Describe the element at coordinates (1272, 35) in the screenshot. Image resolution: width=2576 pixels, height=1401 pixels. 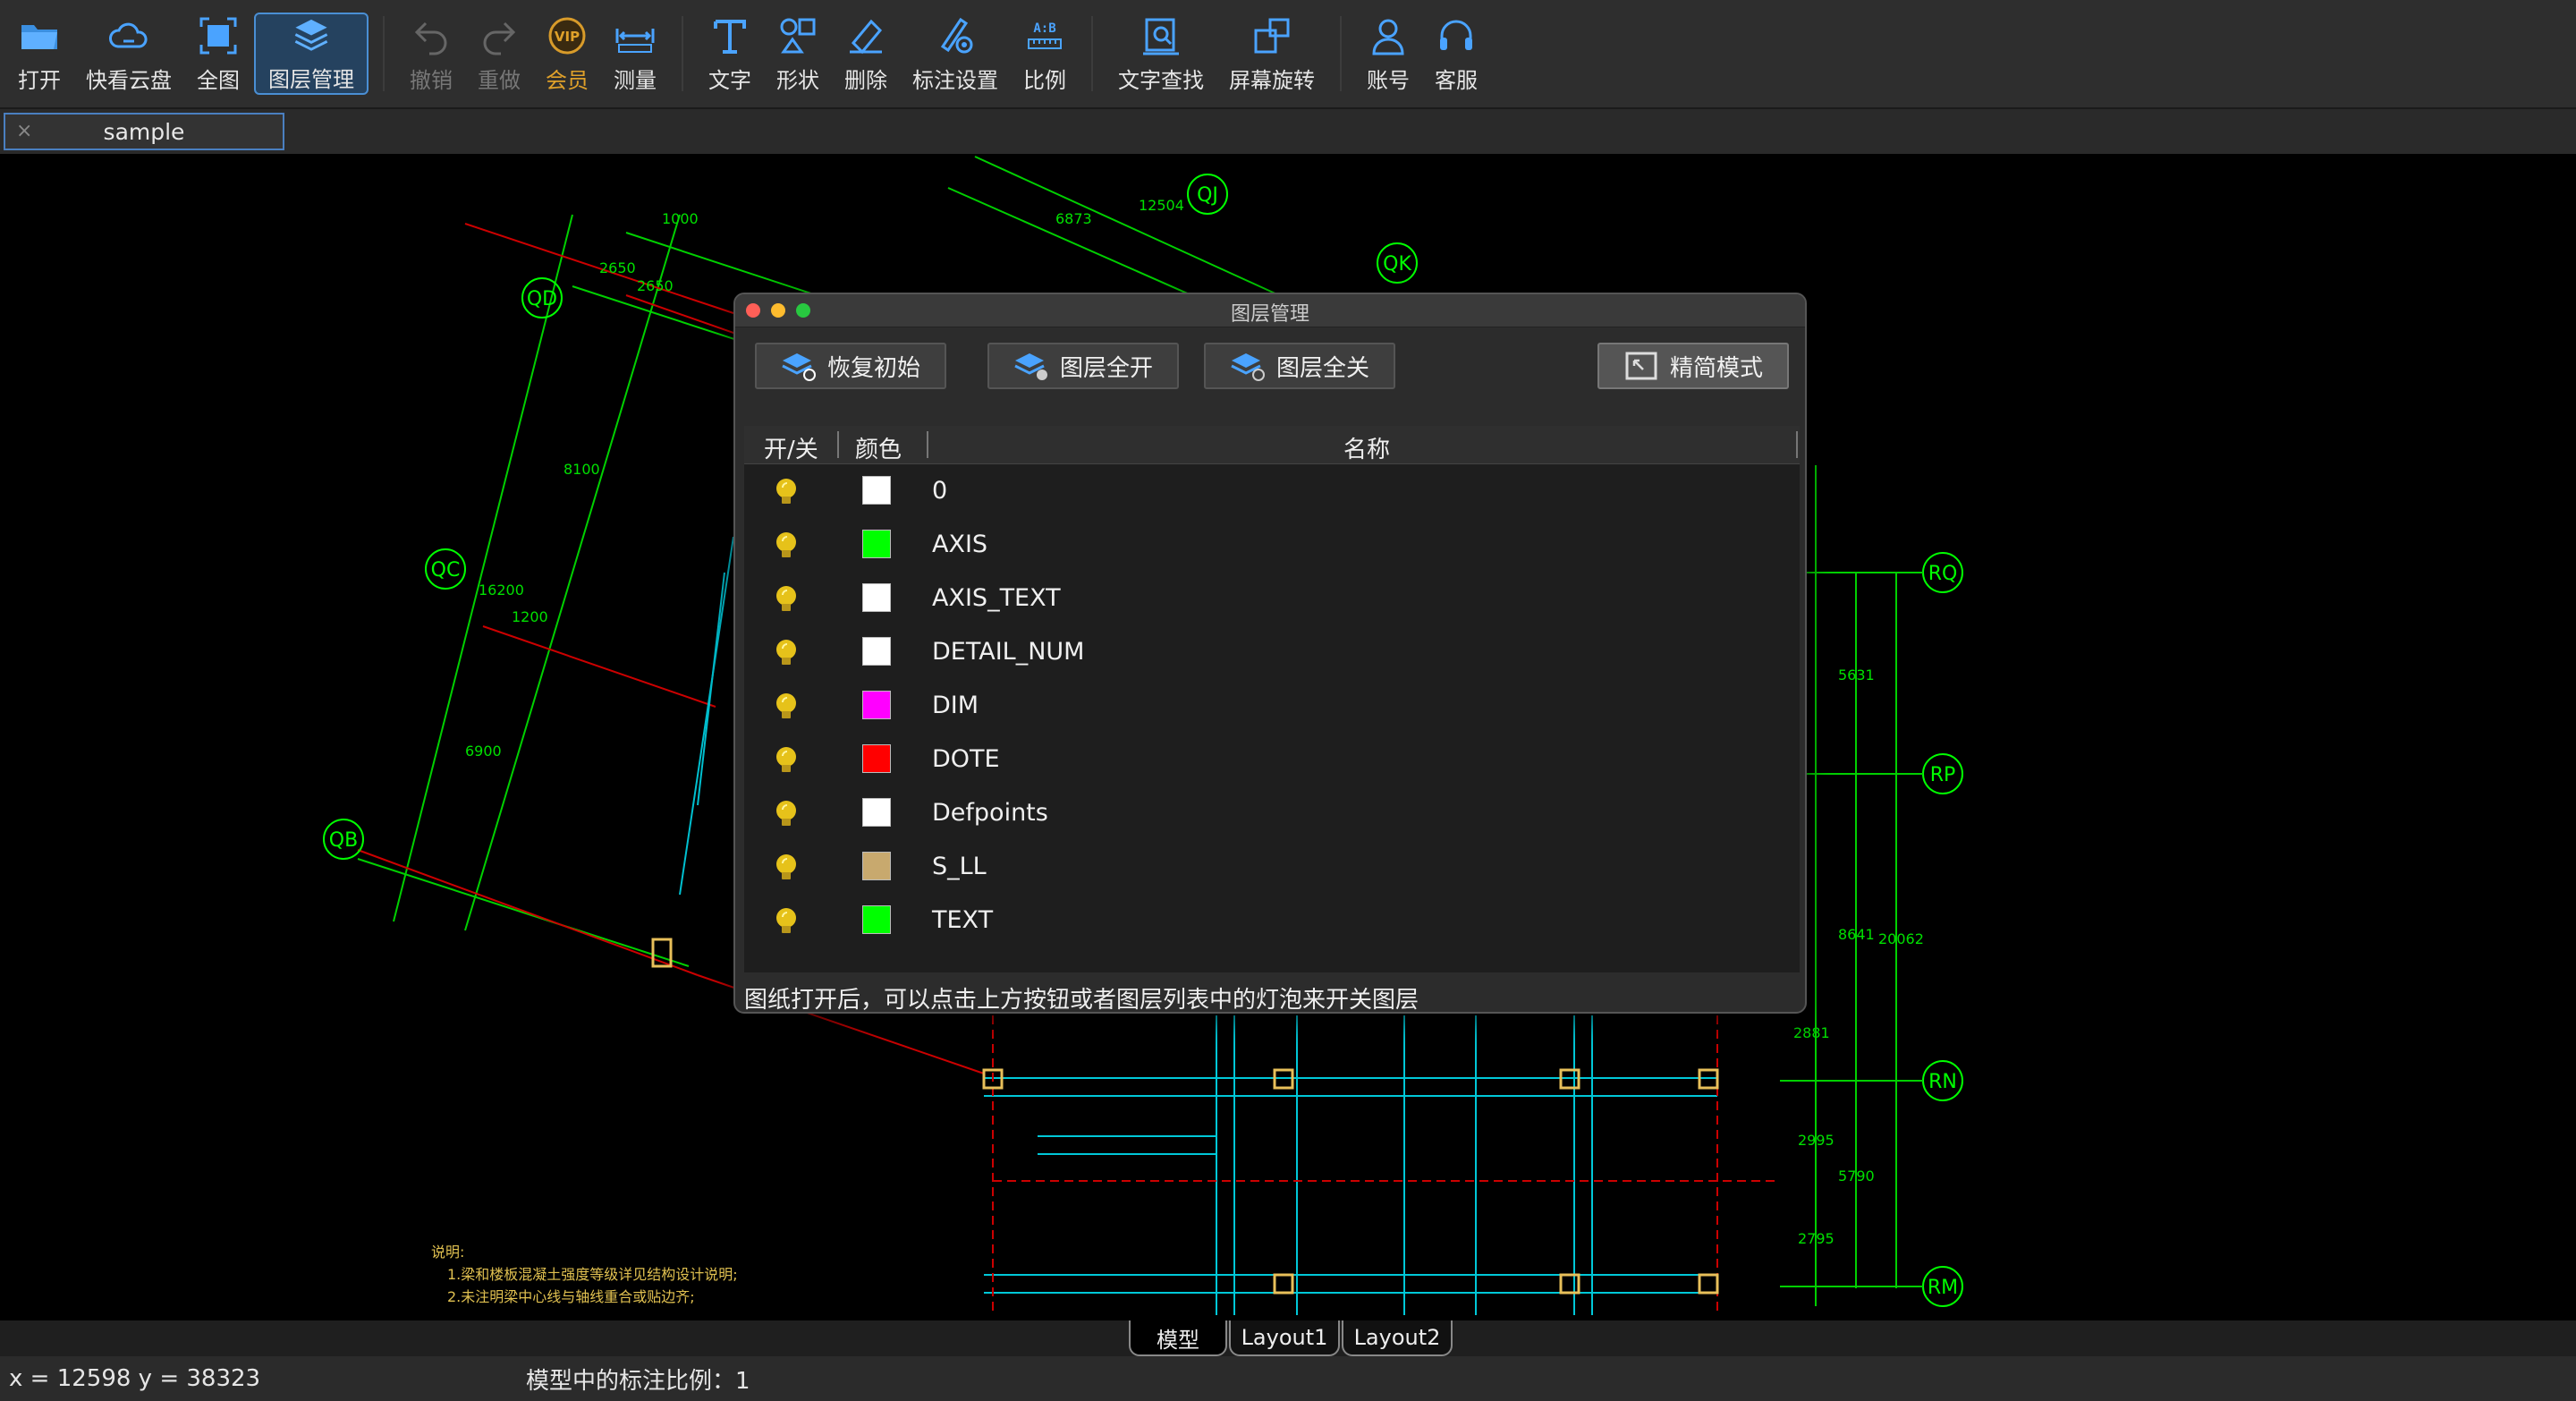
I see `rotate-screen-icon` at that location.